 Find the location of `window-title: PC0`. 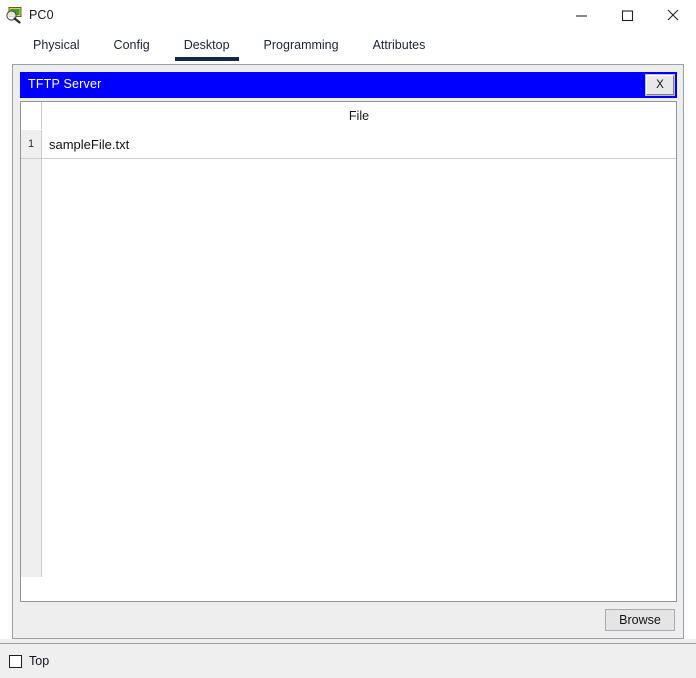

window-title: PC0 is located at coordinates (41, 15).